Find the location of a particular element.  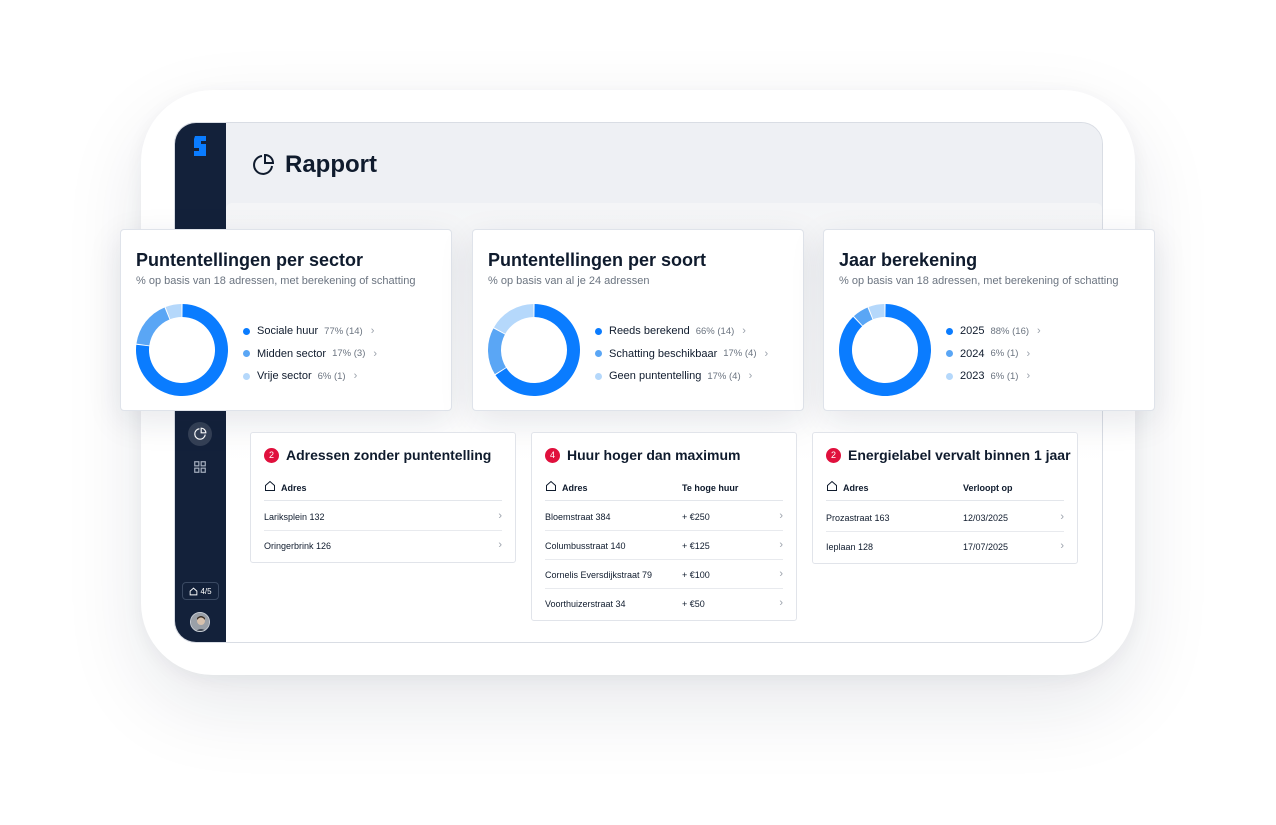

grid-icon is located at coordinates (200, 467).